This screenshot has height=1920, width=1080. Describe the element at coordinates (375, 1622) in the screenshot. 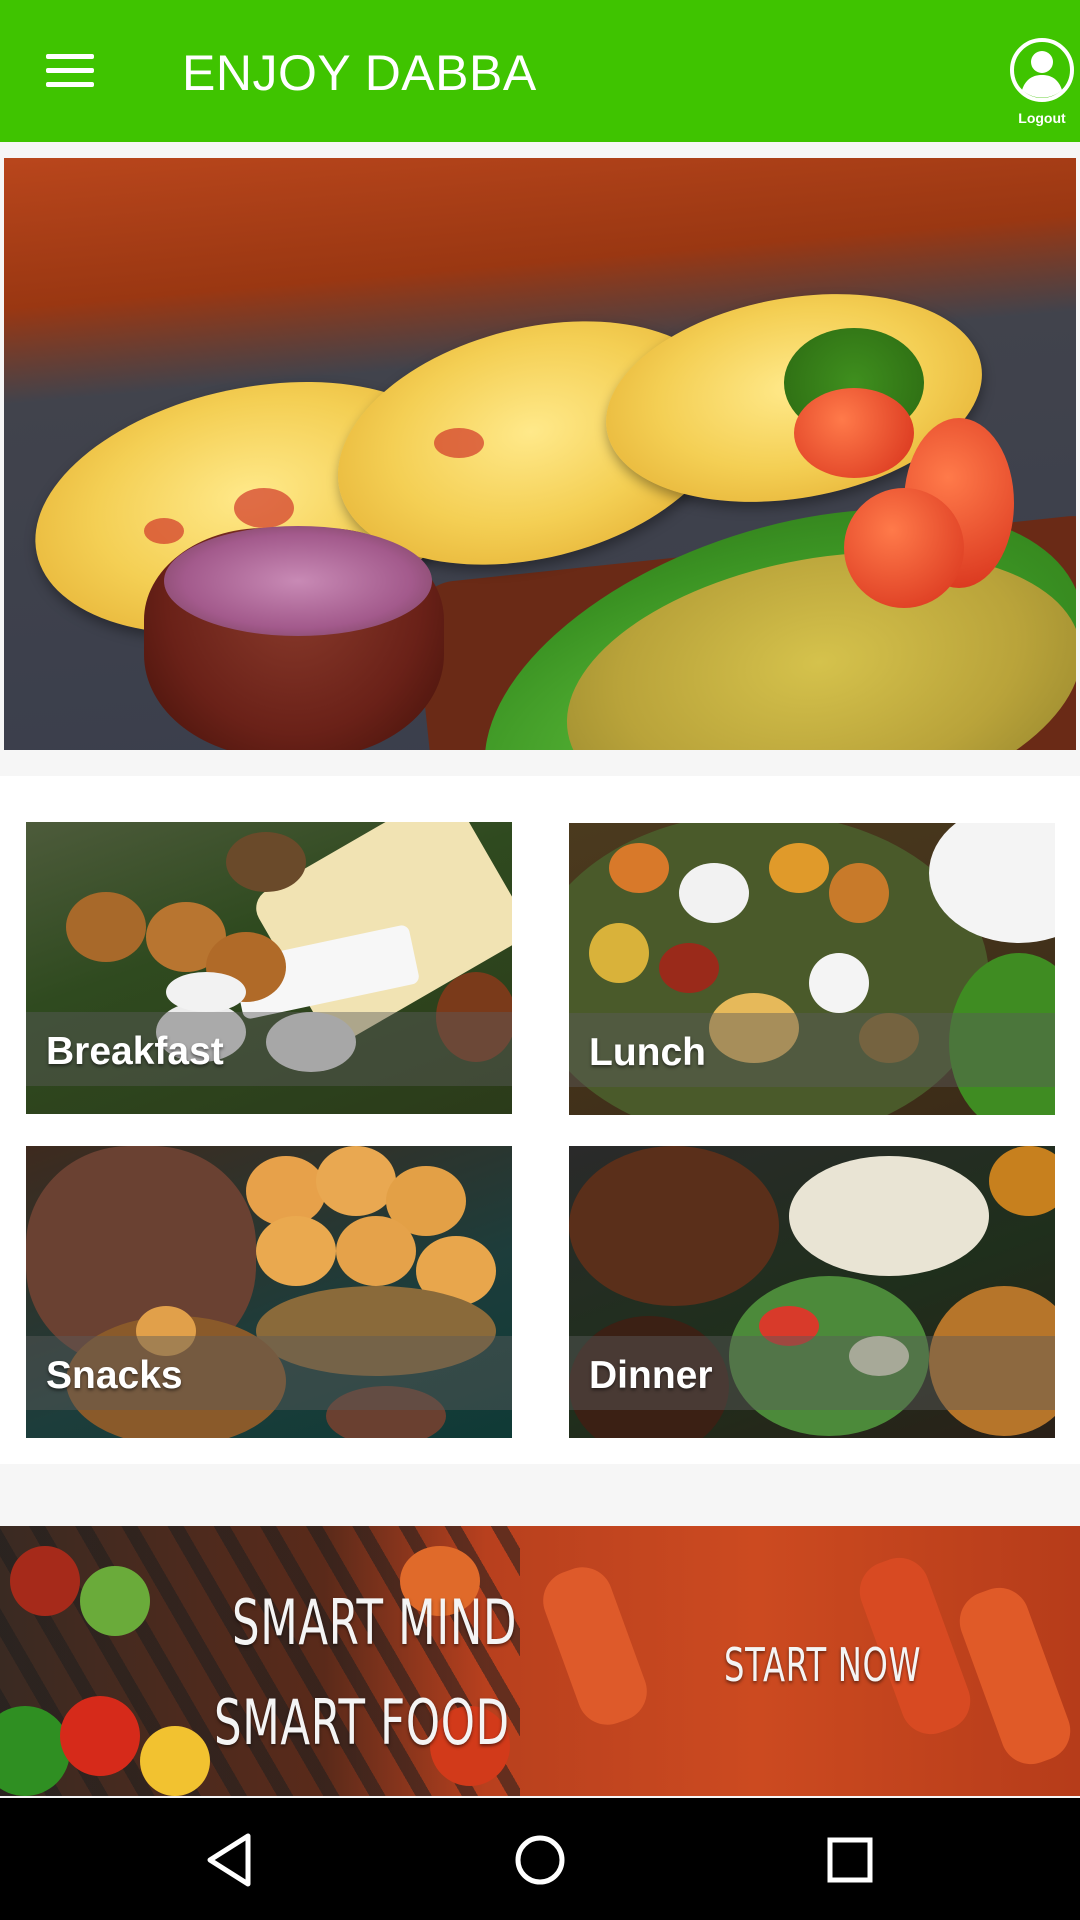

I see `promo-line-1: SMART MIND` at that location.